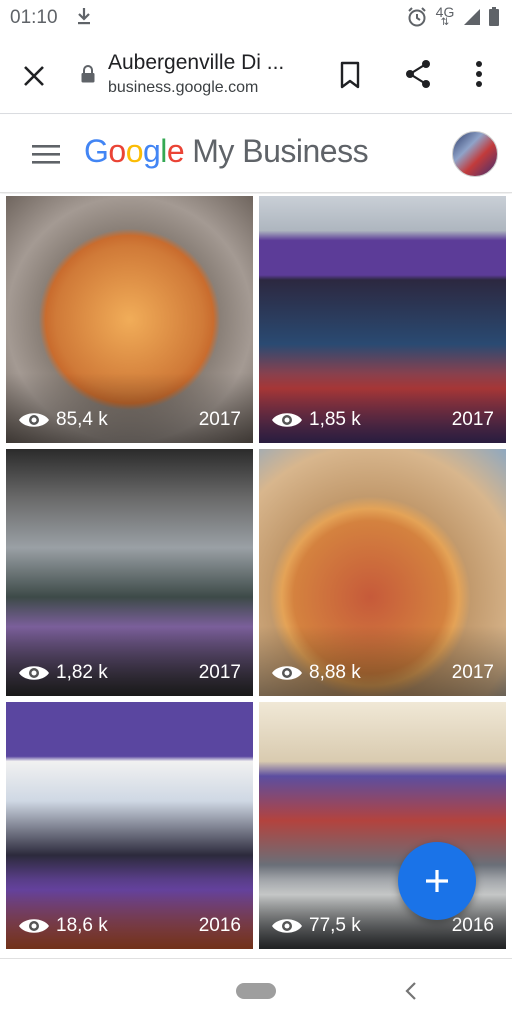 Image resolution: width=512 pixels, height=1024 pixels. What do you see at coordinates (472, 17) in the screenshot?
I see `signal-icon` at bounding box center [472, 17].